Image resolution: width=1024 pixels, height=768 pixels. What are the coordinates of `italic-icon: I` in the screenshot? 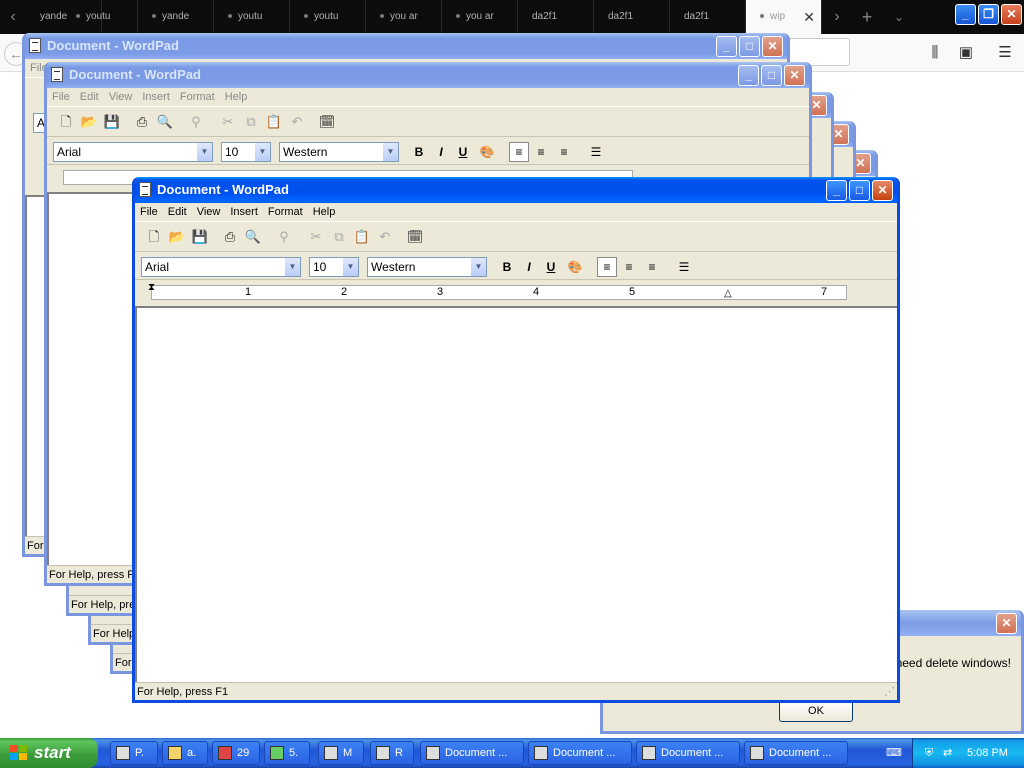 It's located at (441, 152).